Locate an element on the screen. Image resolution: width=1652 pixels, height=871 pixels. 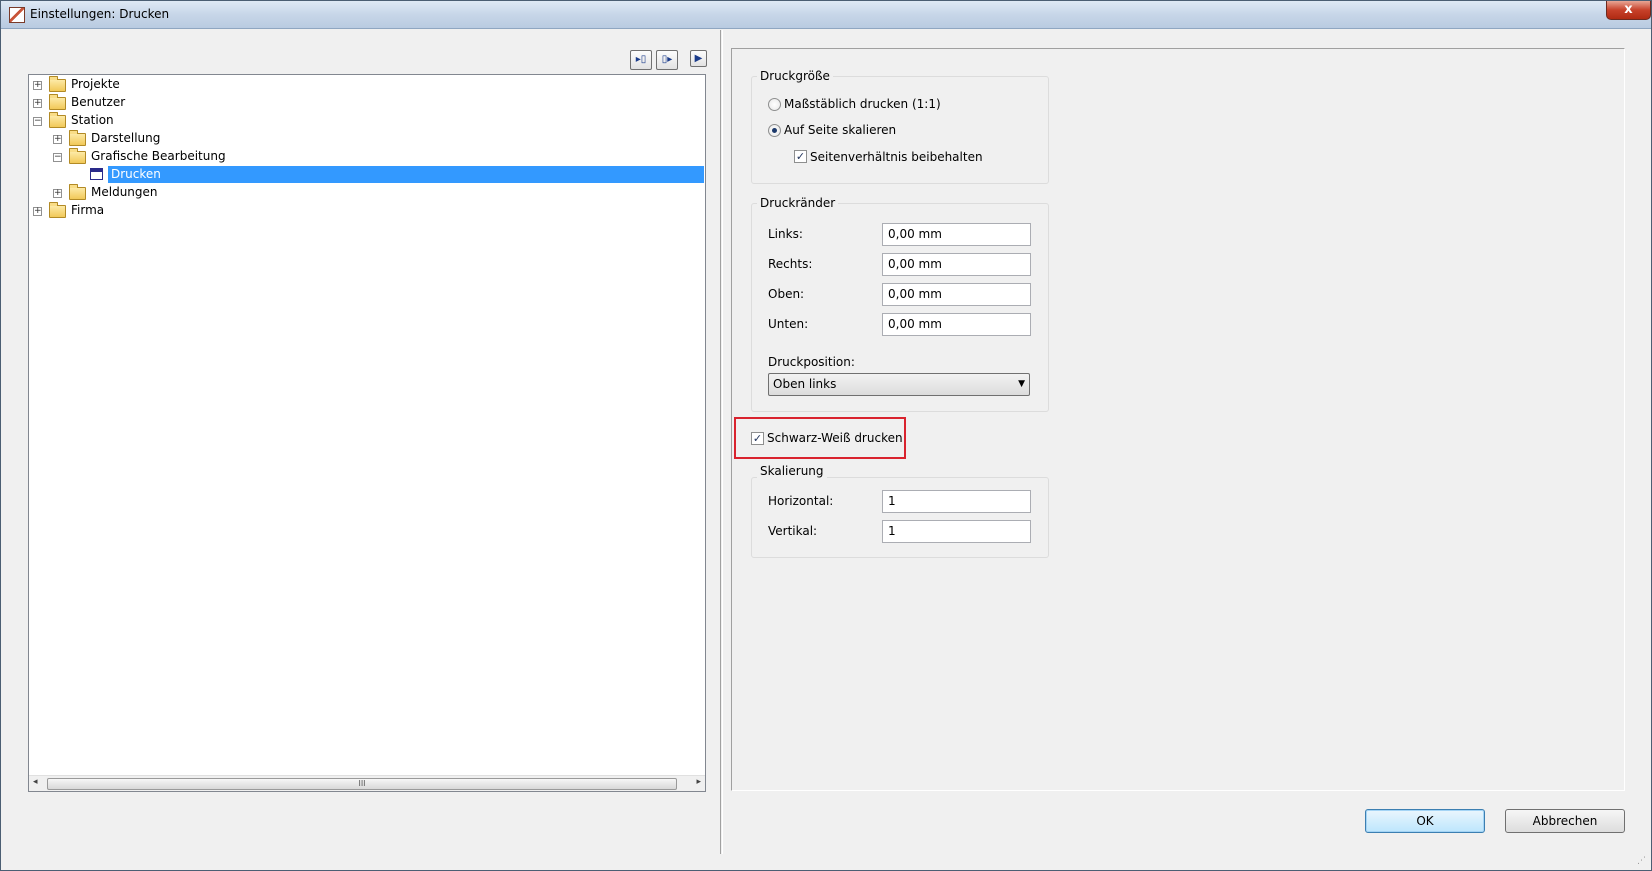
label-massstaeblich: Maßstäblich drucken (1:1) is located at coordinates (862, 104).